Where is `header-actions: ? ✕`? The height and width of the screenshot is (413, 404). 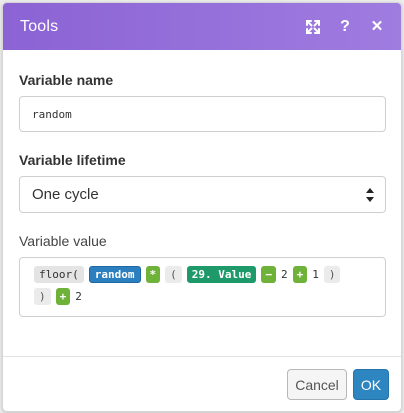
header-actions: ? ✕ is located at coordinates (345, 27).